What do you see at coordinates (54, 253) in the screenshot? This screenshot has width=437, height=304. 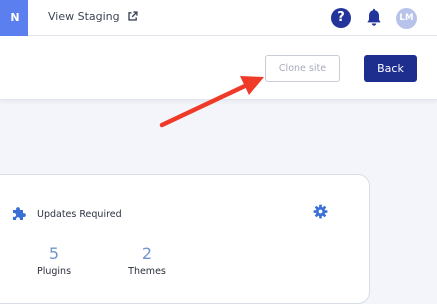 I see `plugins-count: 5` at bounding box center [54, 253].